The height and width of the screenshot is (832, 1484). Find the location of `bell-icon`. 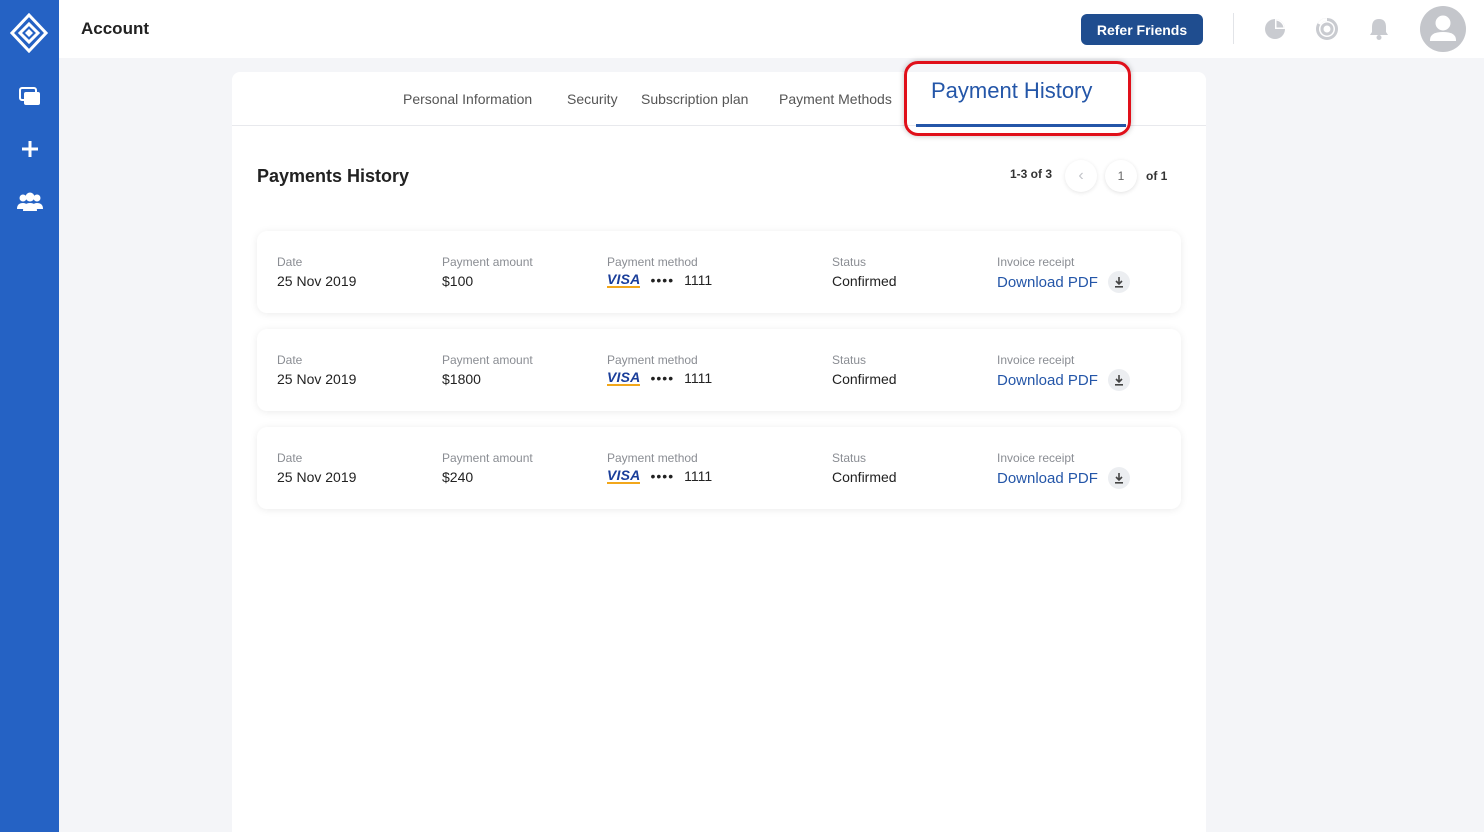

bell-icon is located at coordinates (1379, 29).